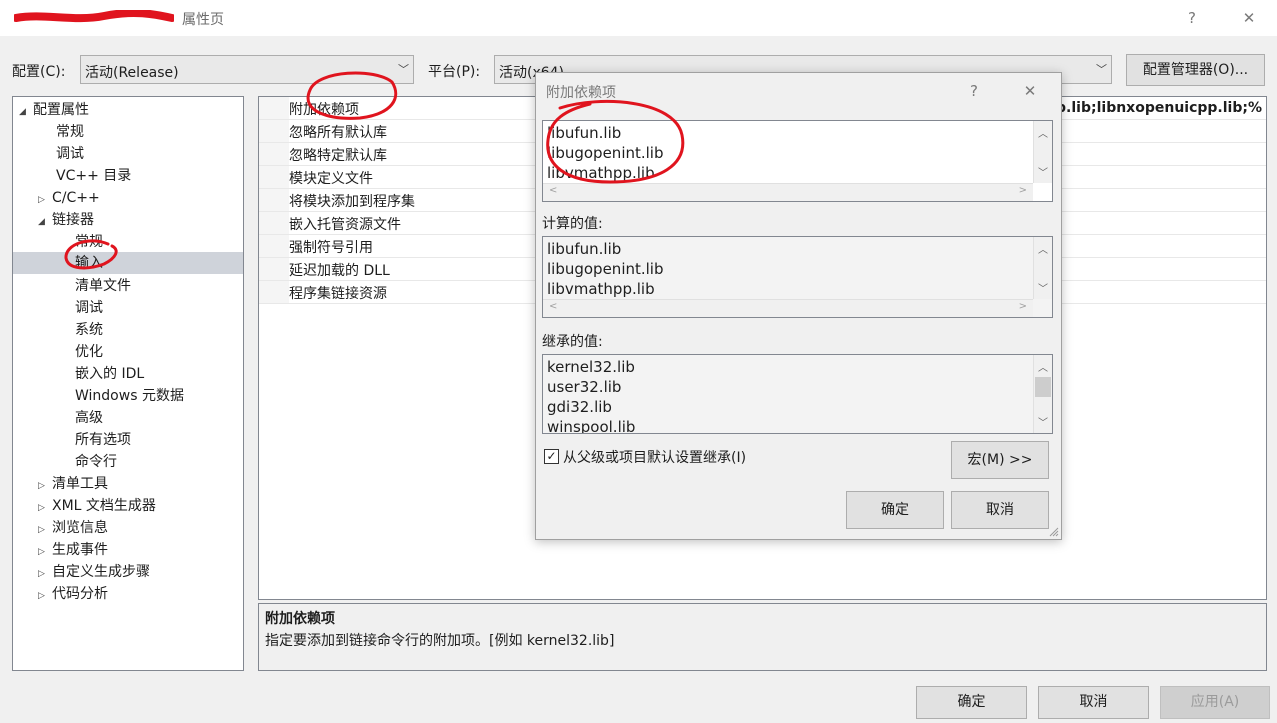 This screenshot has height=723, width=1277. What do you see at coordinates (73, 484) in the screenshot?
I see `tree-item-manifest-tool: ▷ 清单工具` at bounding box center [73, 484].